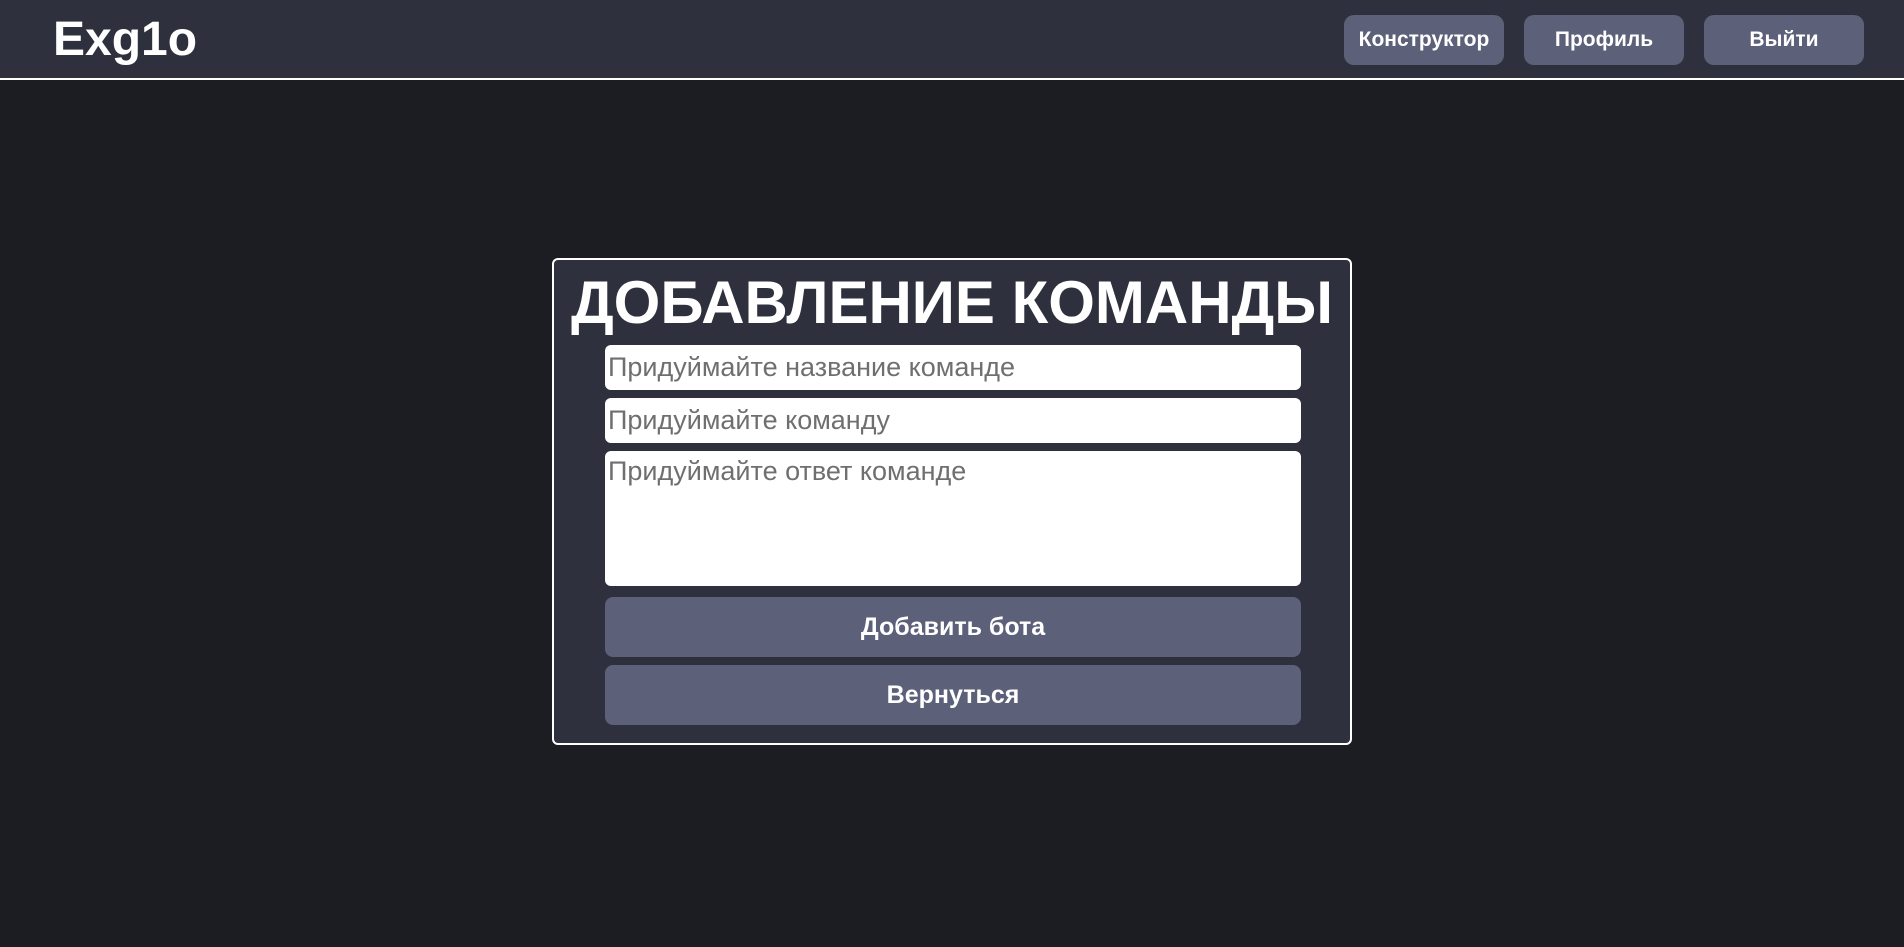 The image size is (1904, 947). What do you see at coordinates (1784, 40) in the screenshot?
I see `logout-button: Выйти` at bounding box center [1784, 40].